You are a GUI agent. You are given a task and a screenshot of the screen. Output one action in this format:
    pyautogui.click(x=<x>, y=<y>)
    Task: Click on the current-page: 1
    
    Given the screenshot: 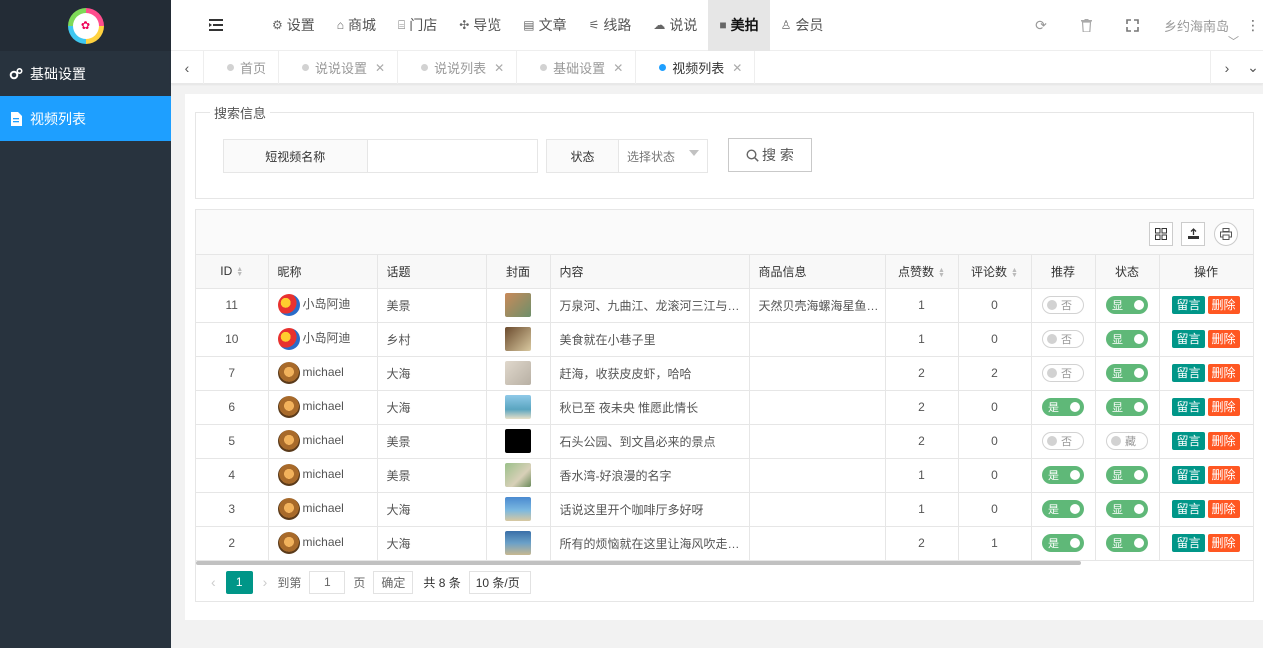 What is the action you would take?
    pyautogui.click(x=239, y=582)
    